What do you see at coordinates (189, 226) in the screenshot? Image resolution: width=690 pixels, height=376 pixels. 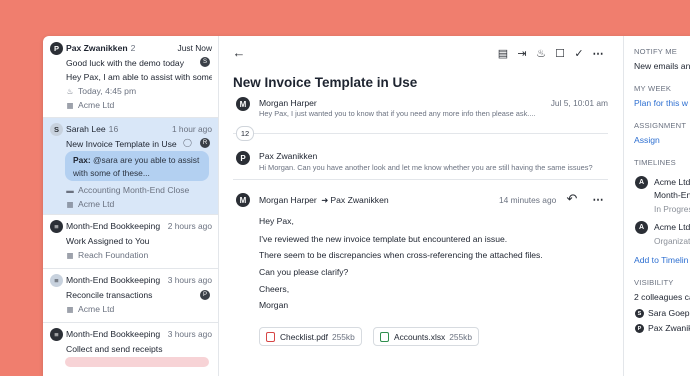 I see `timestamp: 2 hours ago` at bounding box center [189, 226].